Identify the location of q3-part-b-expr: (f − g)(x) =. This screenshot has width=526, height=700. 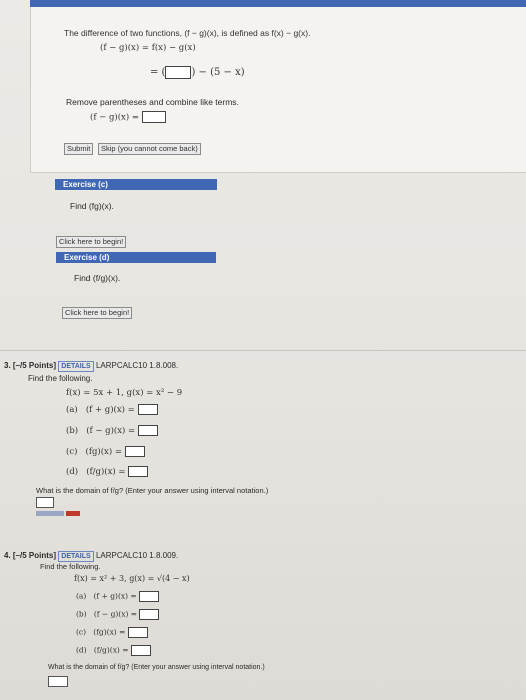
(111, 431).